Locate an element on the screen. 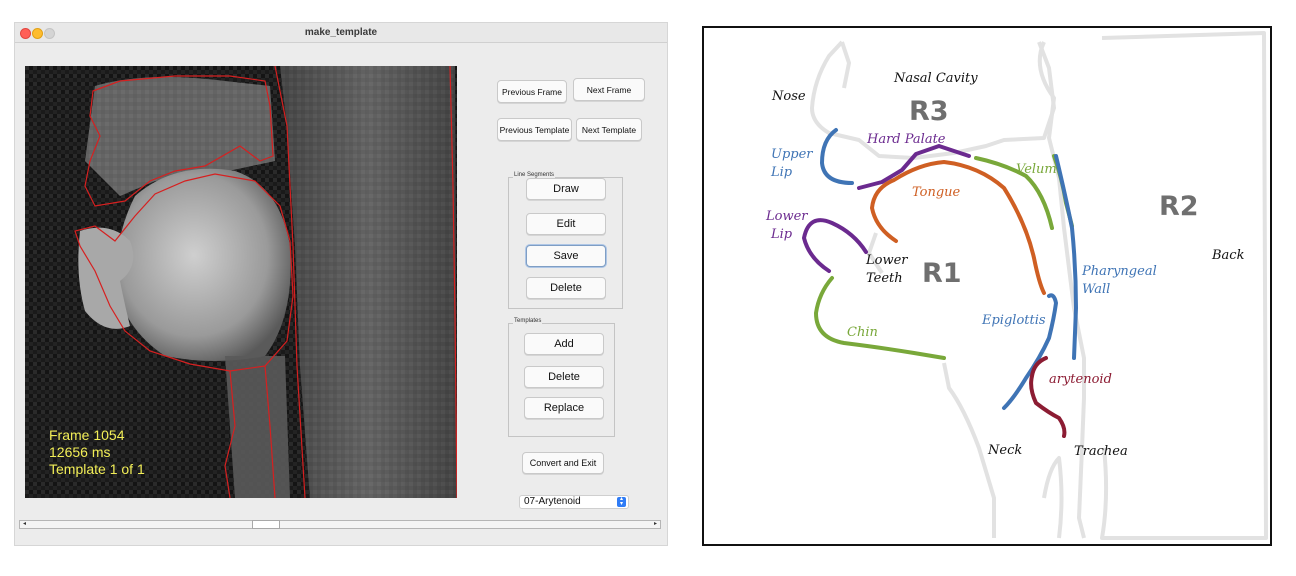  window-title: make_template is located at coordinates (341, 32).